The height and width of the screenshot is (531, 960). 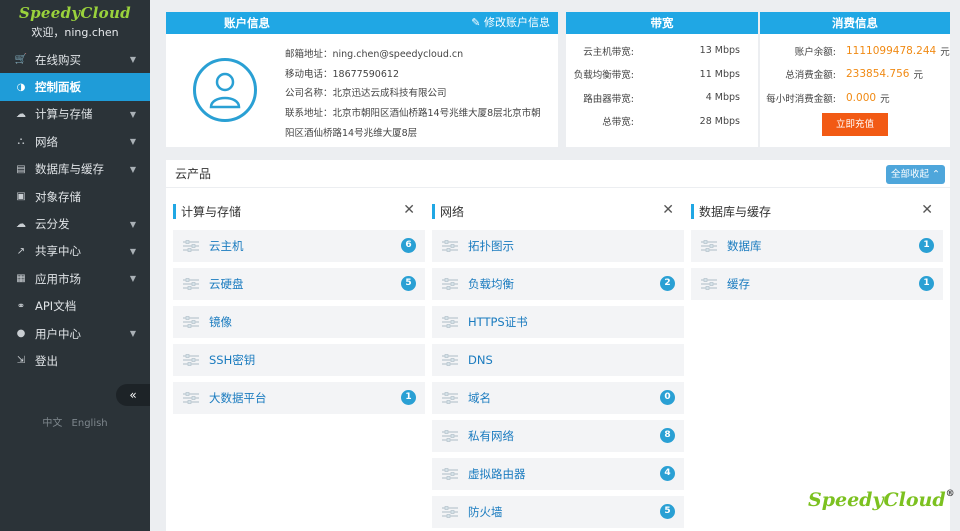 What do you see at coordinates (220, 322) in the screenshot?
I see `product-item-label: 镜像` at bounding box center [220, 322].